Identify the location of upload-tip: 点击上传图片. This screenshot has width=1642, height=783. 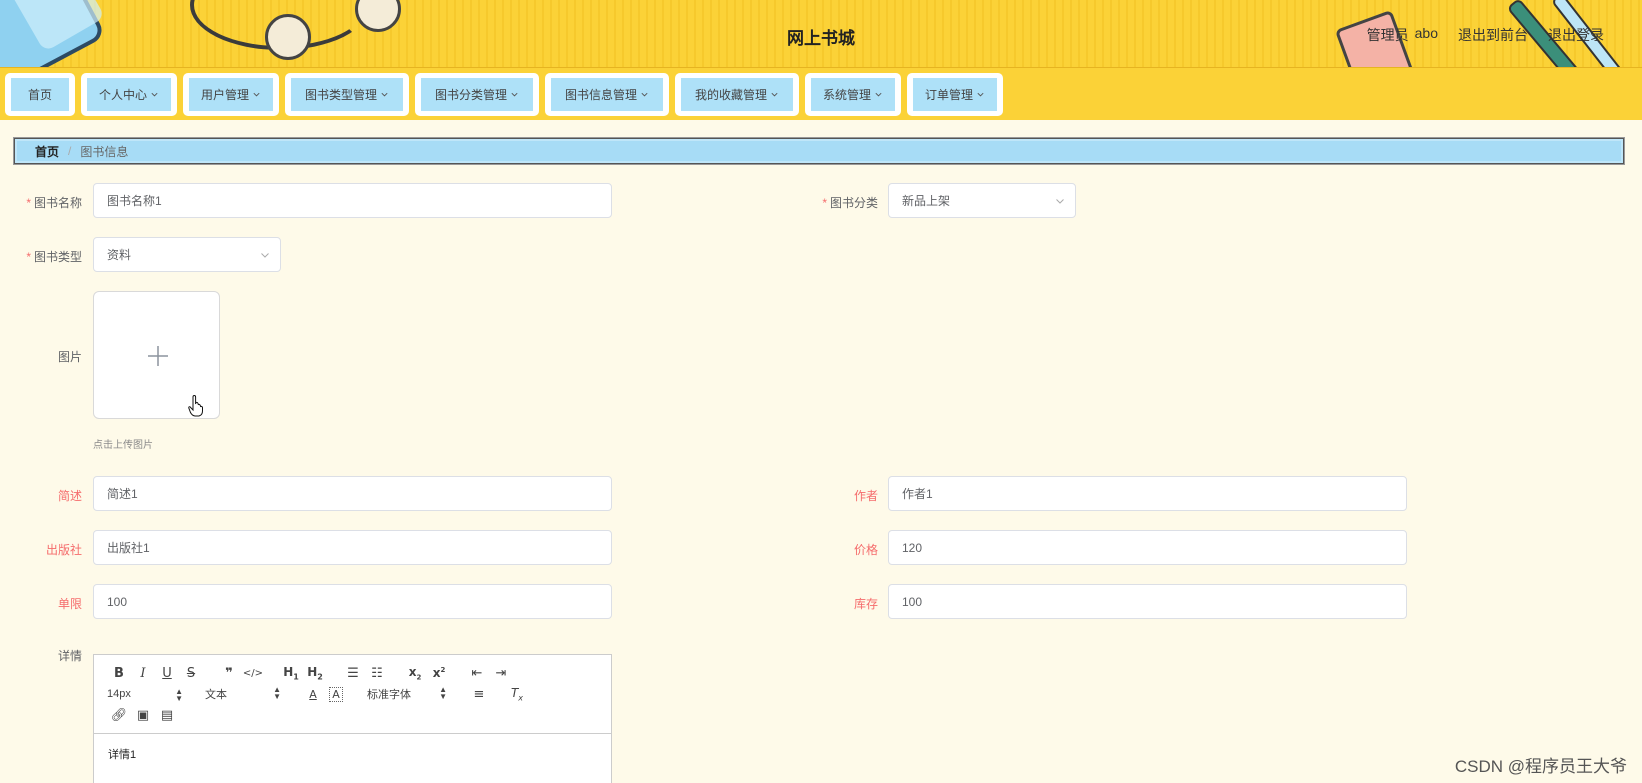
(123, 445).